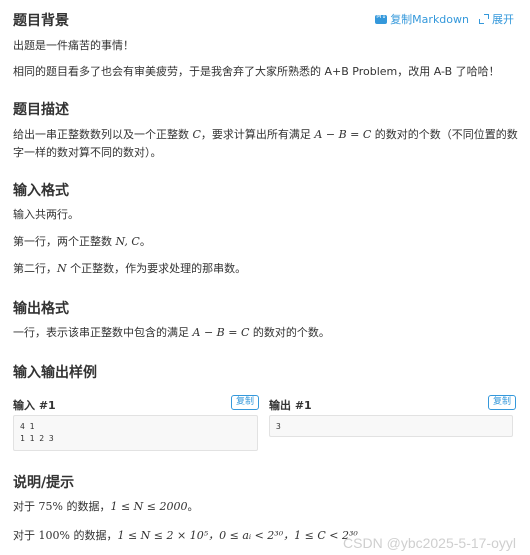  I want to click on input-format-p2-end: 。, so click(145, 241).